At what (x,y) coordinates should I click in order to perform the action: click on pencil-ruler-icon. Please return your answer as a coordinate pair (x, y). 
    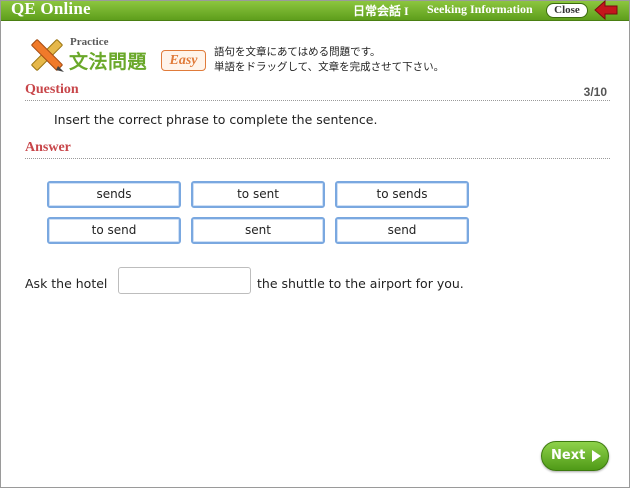
    Looking at the image, I should click on (47, 55).